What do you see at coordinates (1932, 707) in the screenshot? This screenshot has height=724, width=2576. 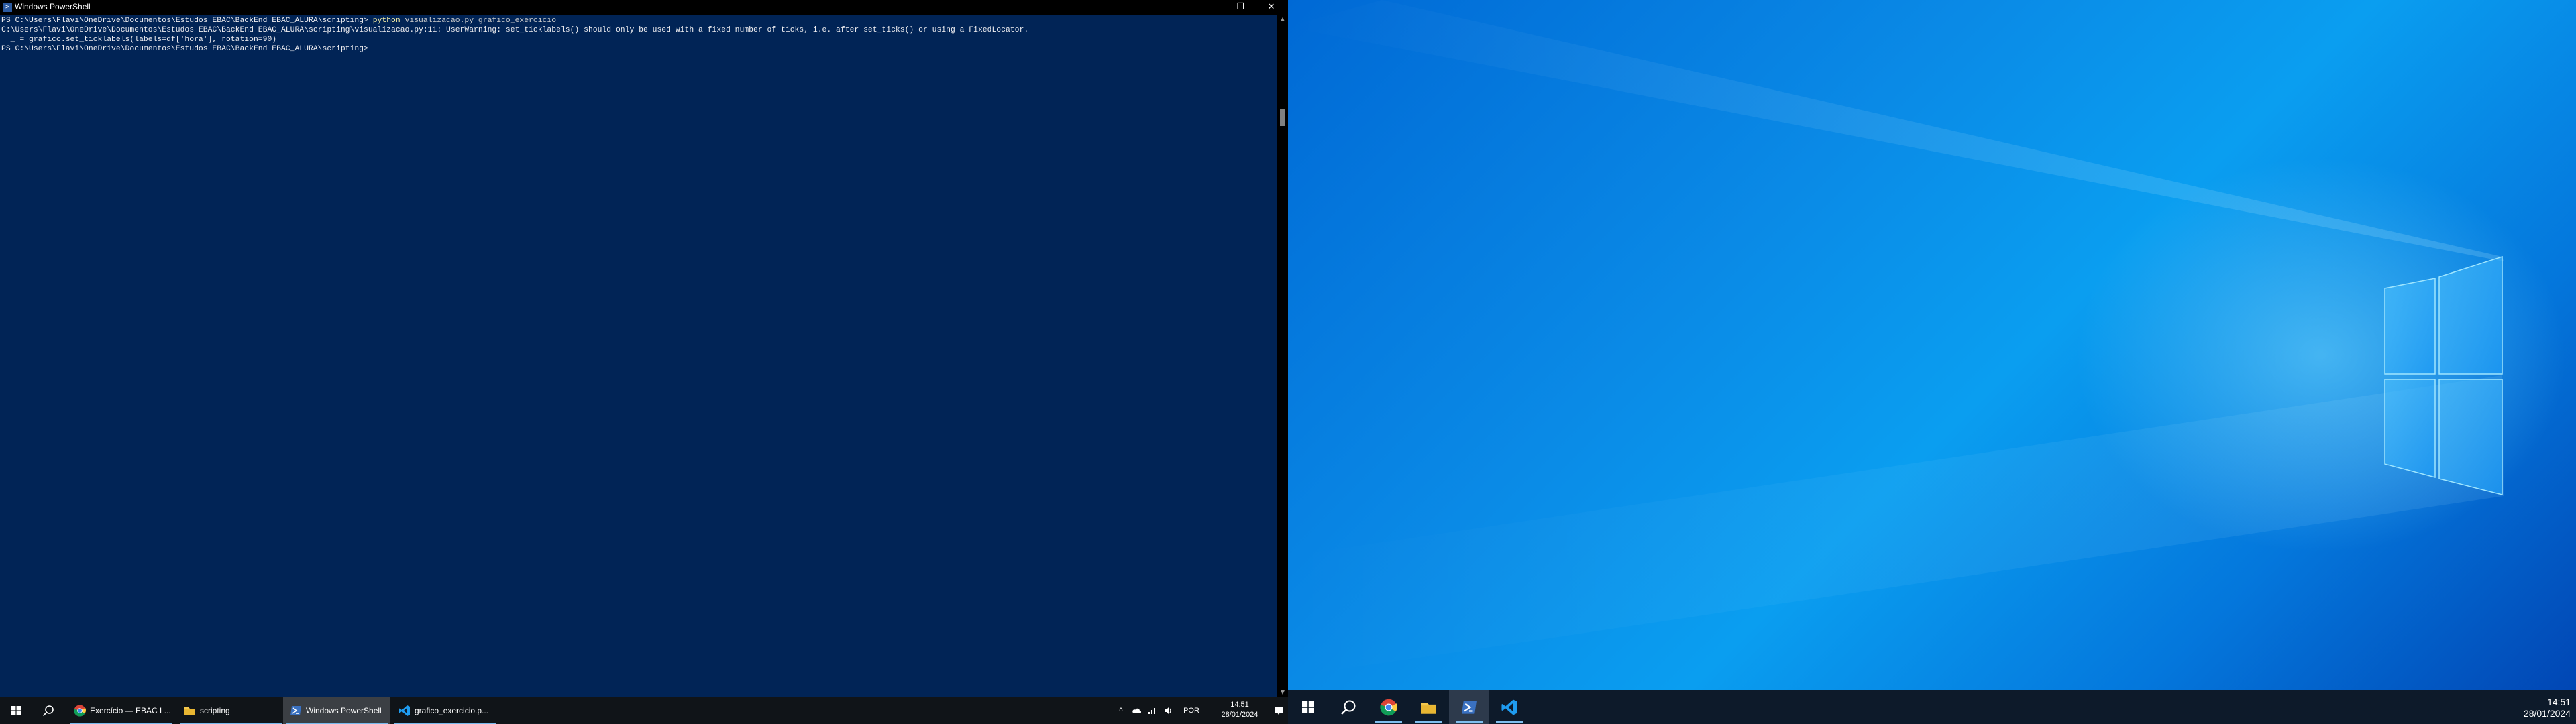 I see `taskbar-right: 14:51 28/01/2024` at bounding box center [1932, 707].